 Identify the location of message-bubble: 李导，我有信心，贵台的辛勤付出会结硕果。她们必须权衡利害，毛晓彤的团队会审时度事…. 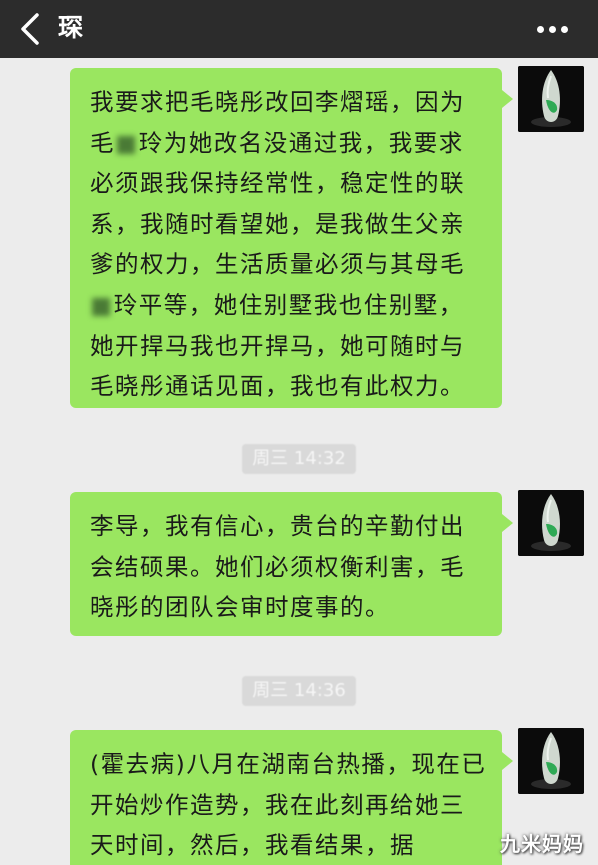
(291, 564).